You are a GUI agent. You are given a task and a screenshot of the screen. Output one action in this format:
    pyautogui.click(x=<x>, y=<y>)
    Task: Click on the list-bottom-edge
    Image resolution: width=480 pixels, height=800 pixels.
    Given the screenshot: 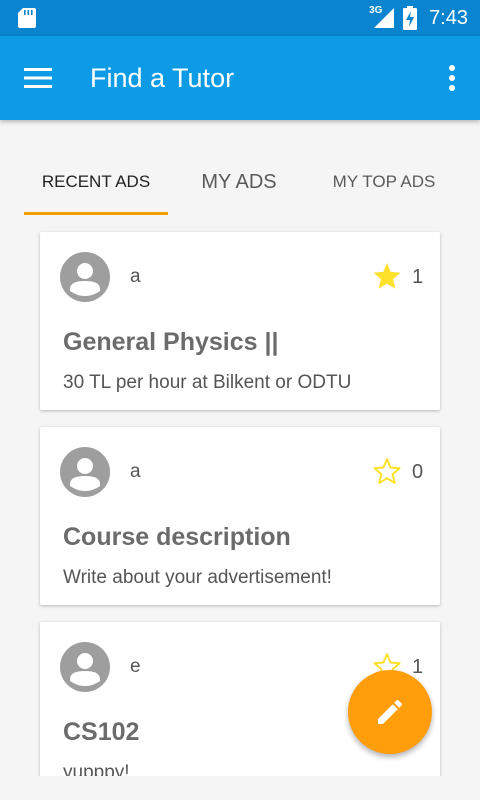 What is the action you would take?
    pyautogui.click(x=240, y=788)
    